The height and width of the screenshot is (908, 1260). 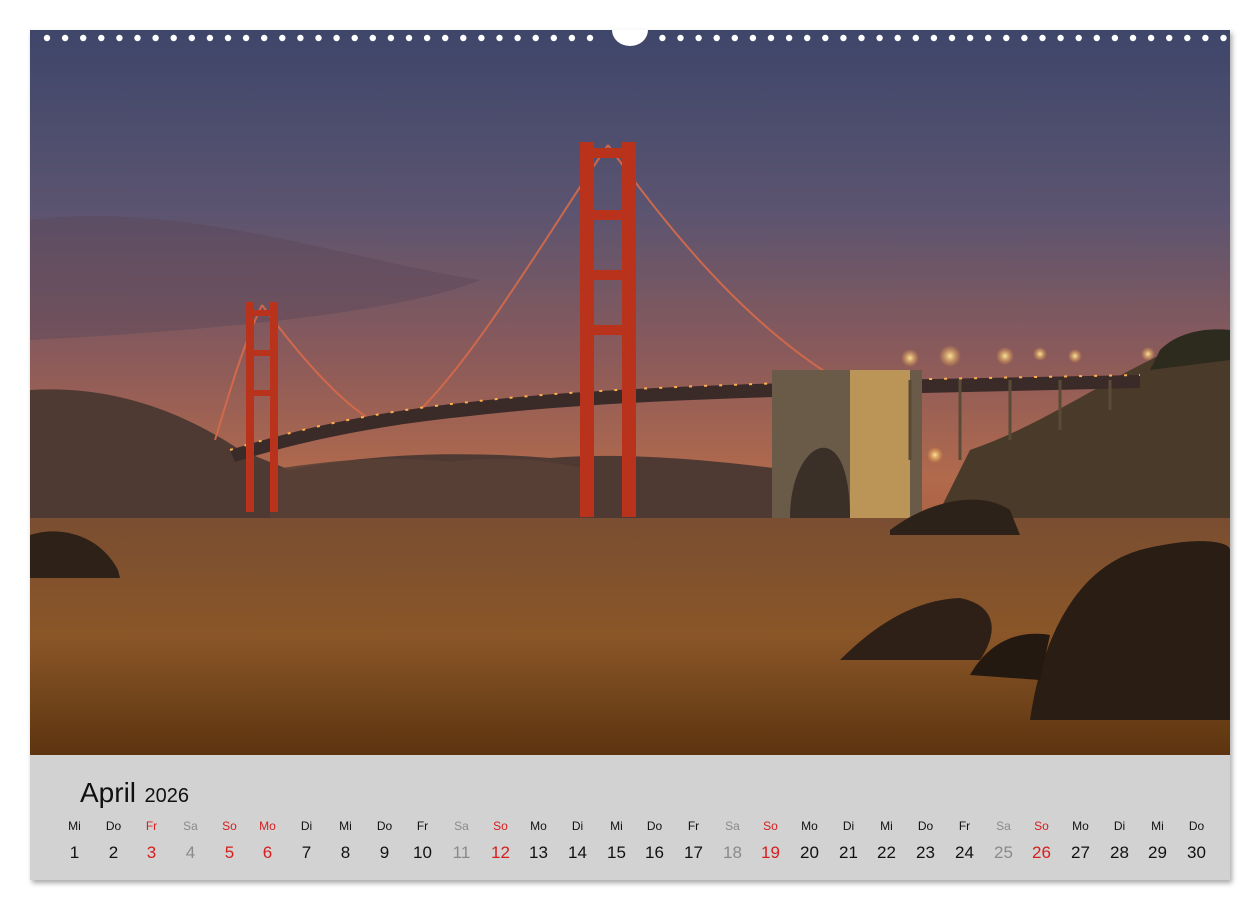 I want to click on day-cell: So 19, so click(x=770, y=841).